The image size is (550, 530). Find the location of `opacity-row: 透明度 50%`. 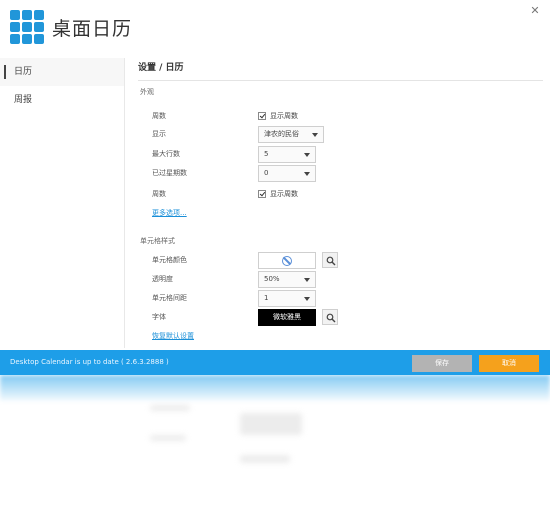

opacity-row: 透明度 50% is located at coordinates (342, 280).